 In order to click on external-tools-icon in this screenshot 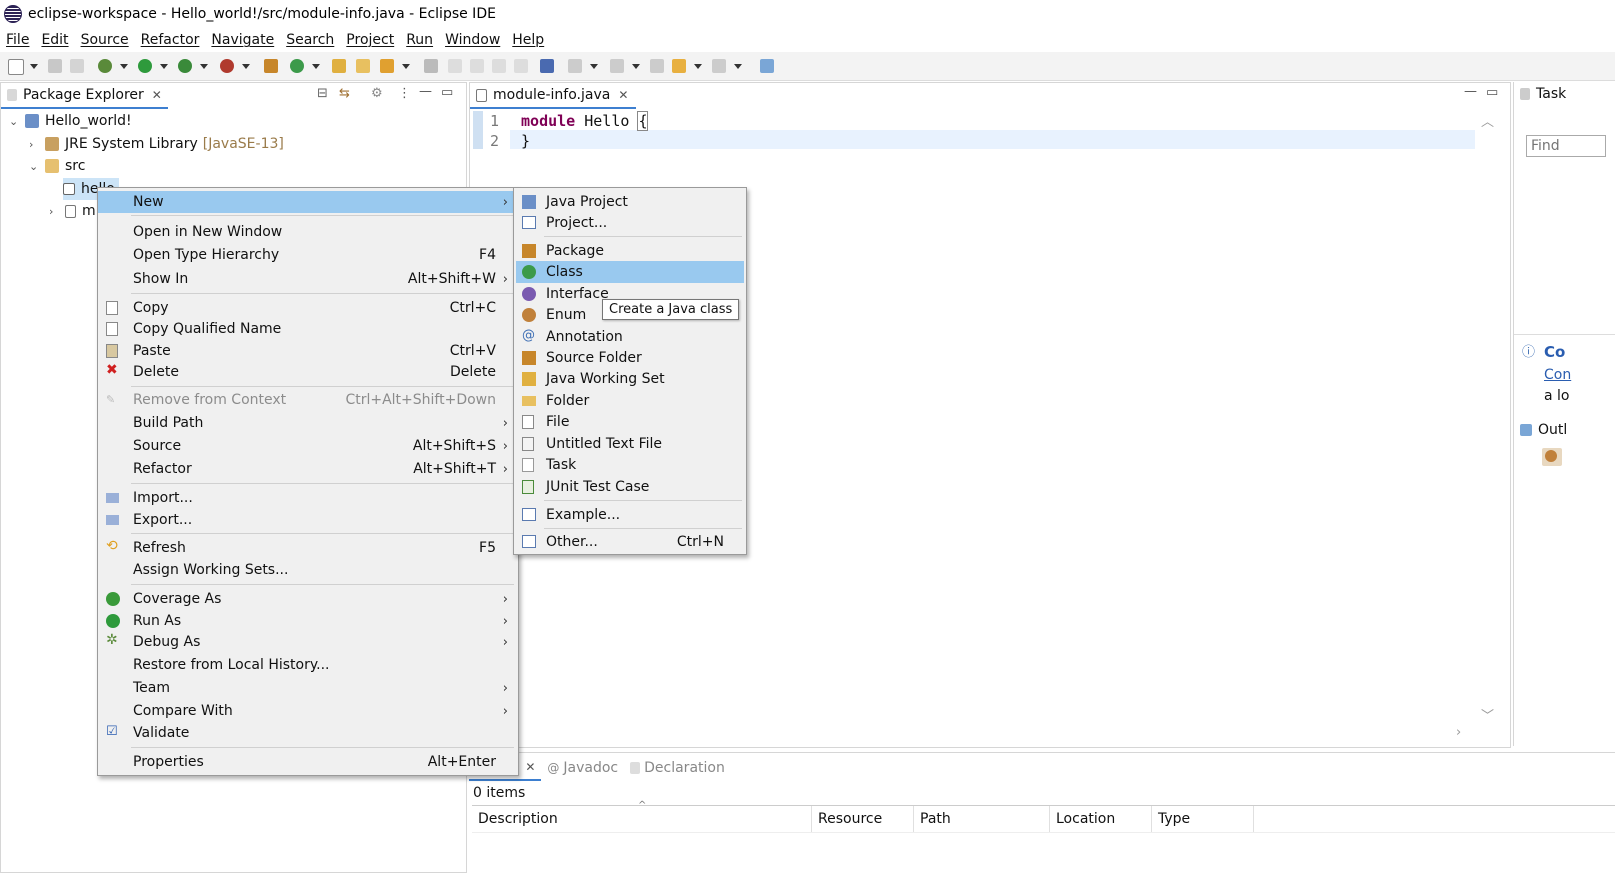, I will do `click(227, 66)`.